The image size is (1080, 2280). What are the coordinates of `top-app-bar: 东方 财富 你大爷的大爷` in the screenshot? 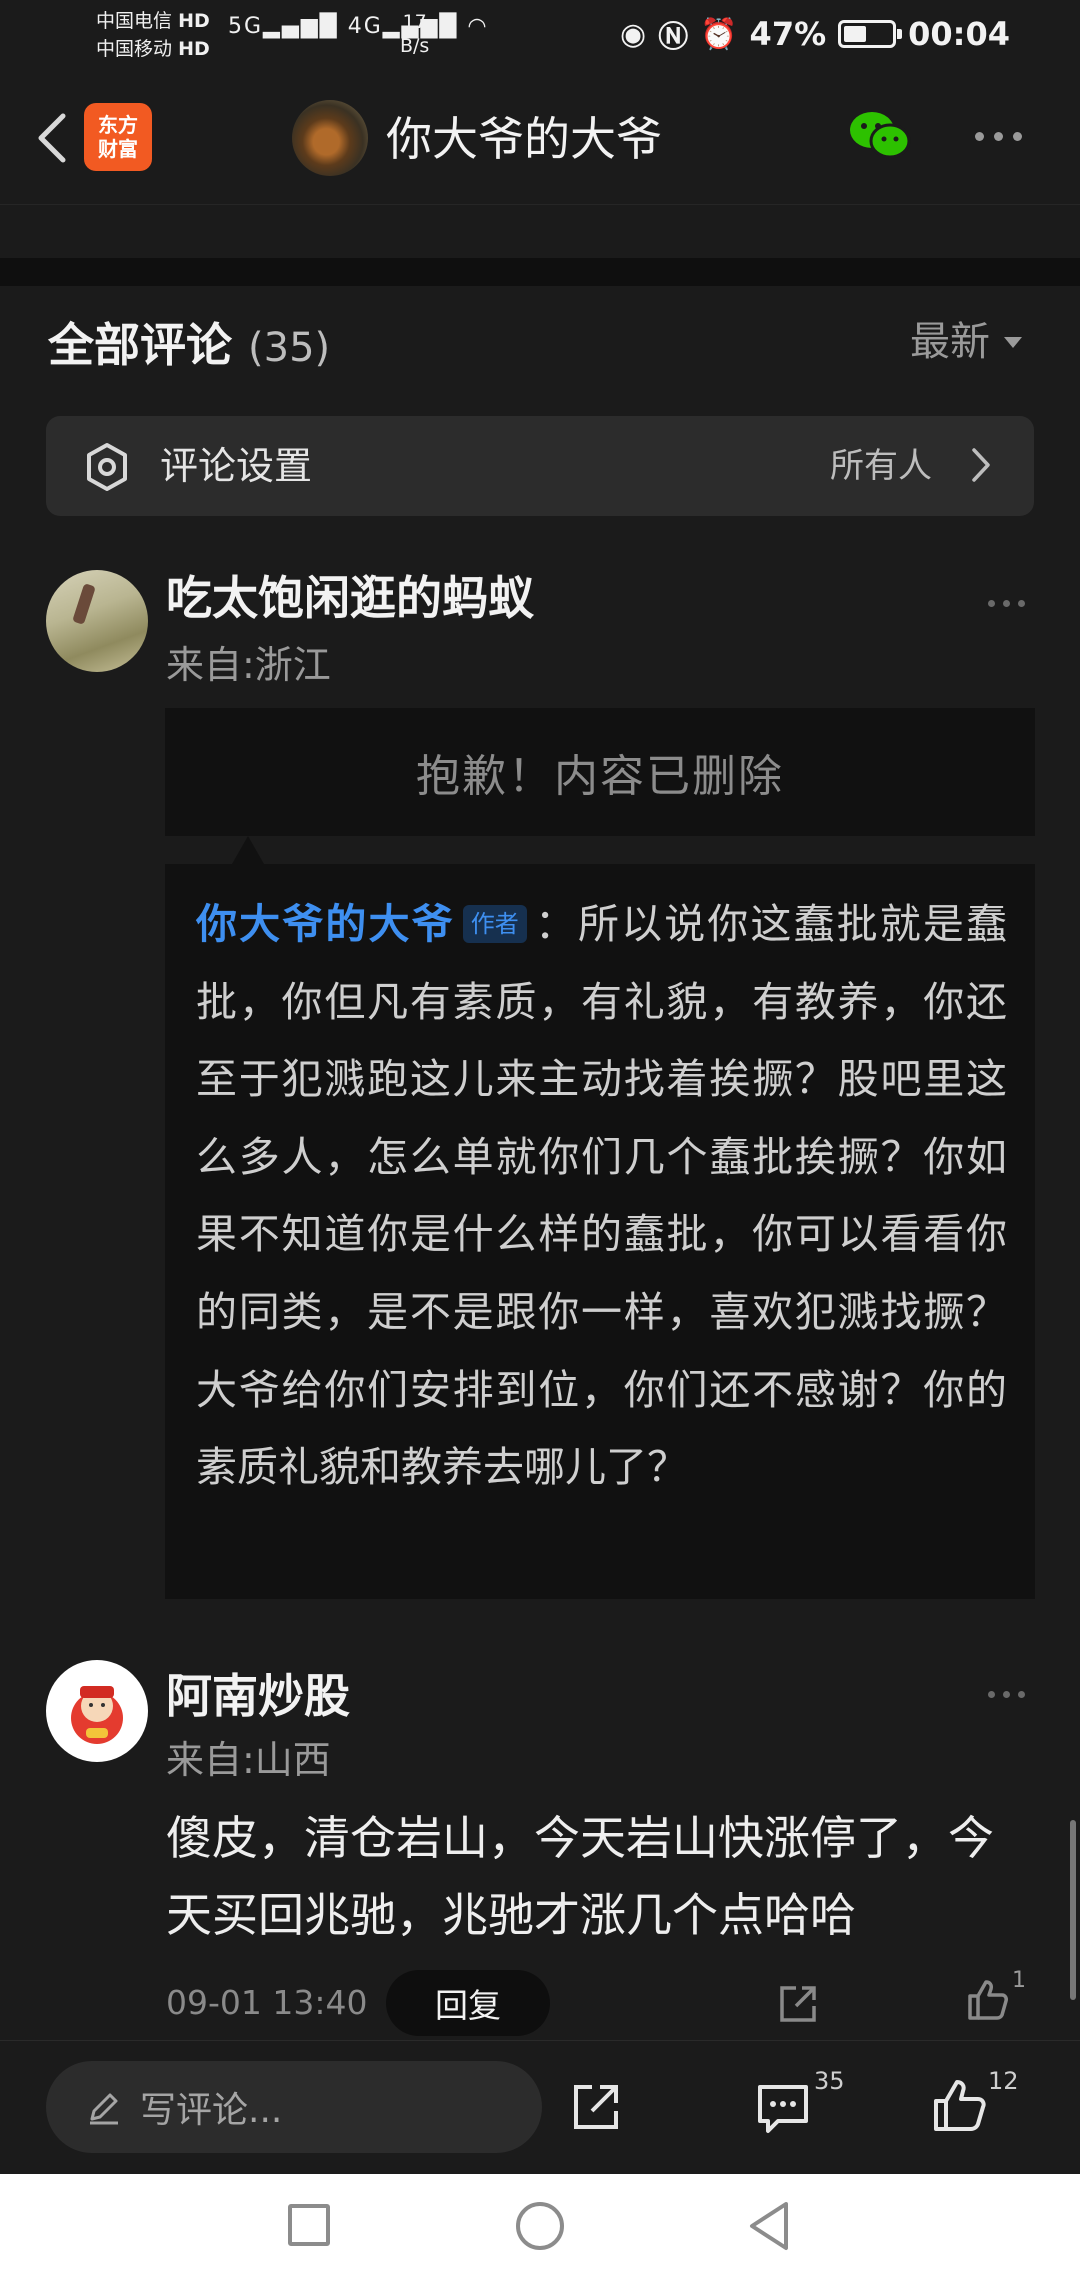 It's located at (540, 137).